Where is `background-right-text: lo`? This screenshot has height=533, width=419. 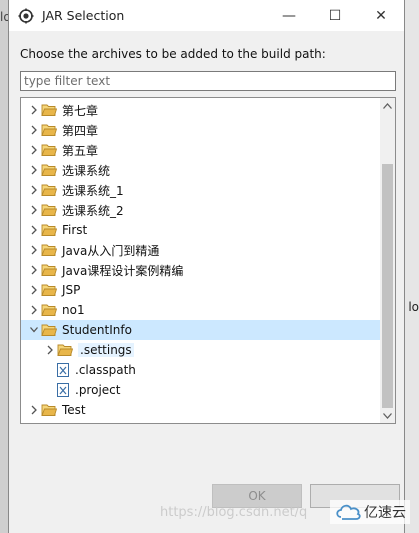
background-right-text: lo is located at coordinates (413, 307).